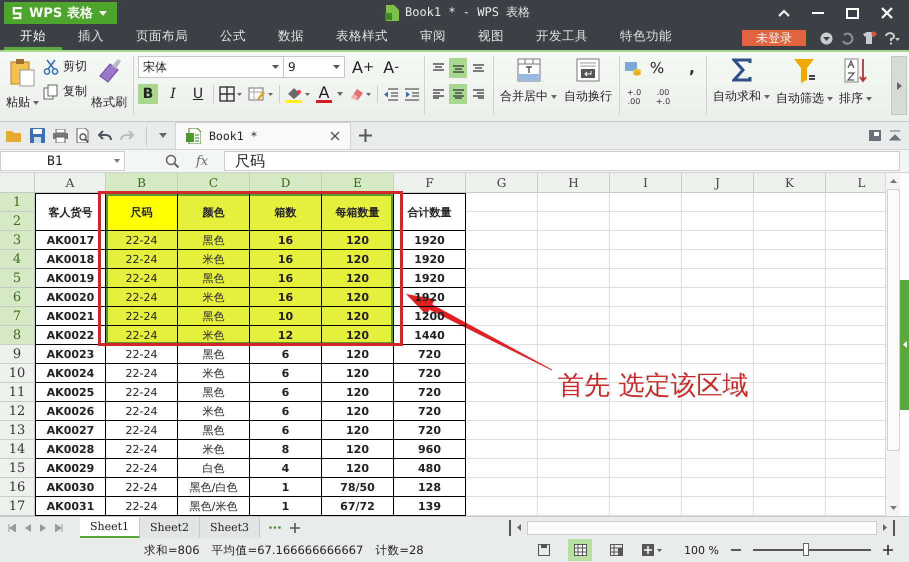 Image resolution: width=909 pixels, height=562 pixels. What do you see at coordinates (17, 316) in the screenshot?
I see `row-header: 7` at bounding box center [17, 316].